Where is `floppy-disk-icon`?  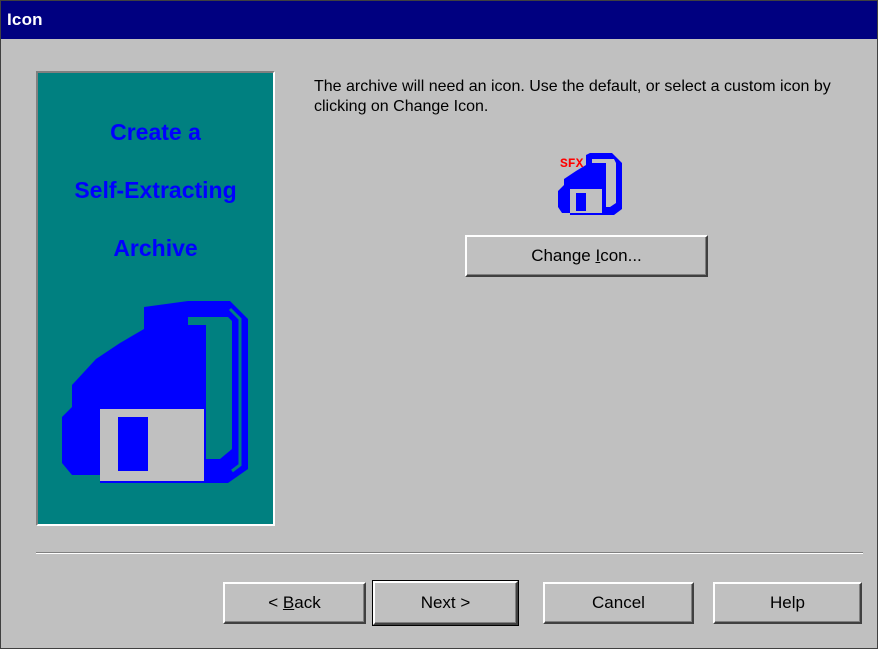
floppy-disk-icon is located at coordinates (155, 392).